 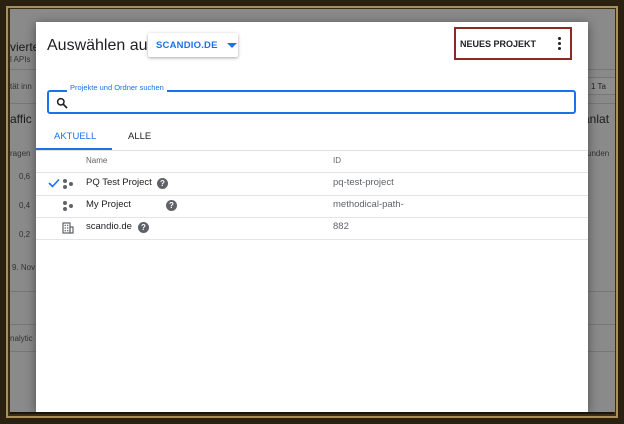 What do you see at coordinates (109, 226) in the screenshot?
I see `organization-name: scandio.de` at bounding box center [109, 226].